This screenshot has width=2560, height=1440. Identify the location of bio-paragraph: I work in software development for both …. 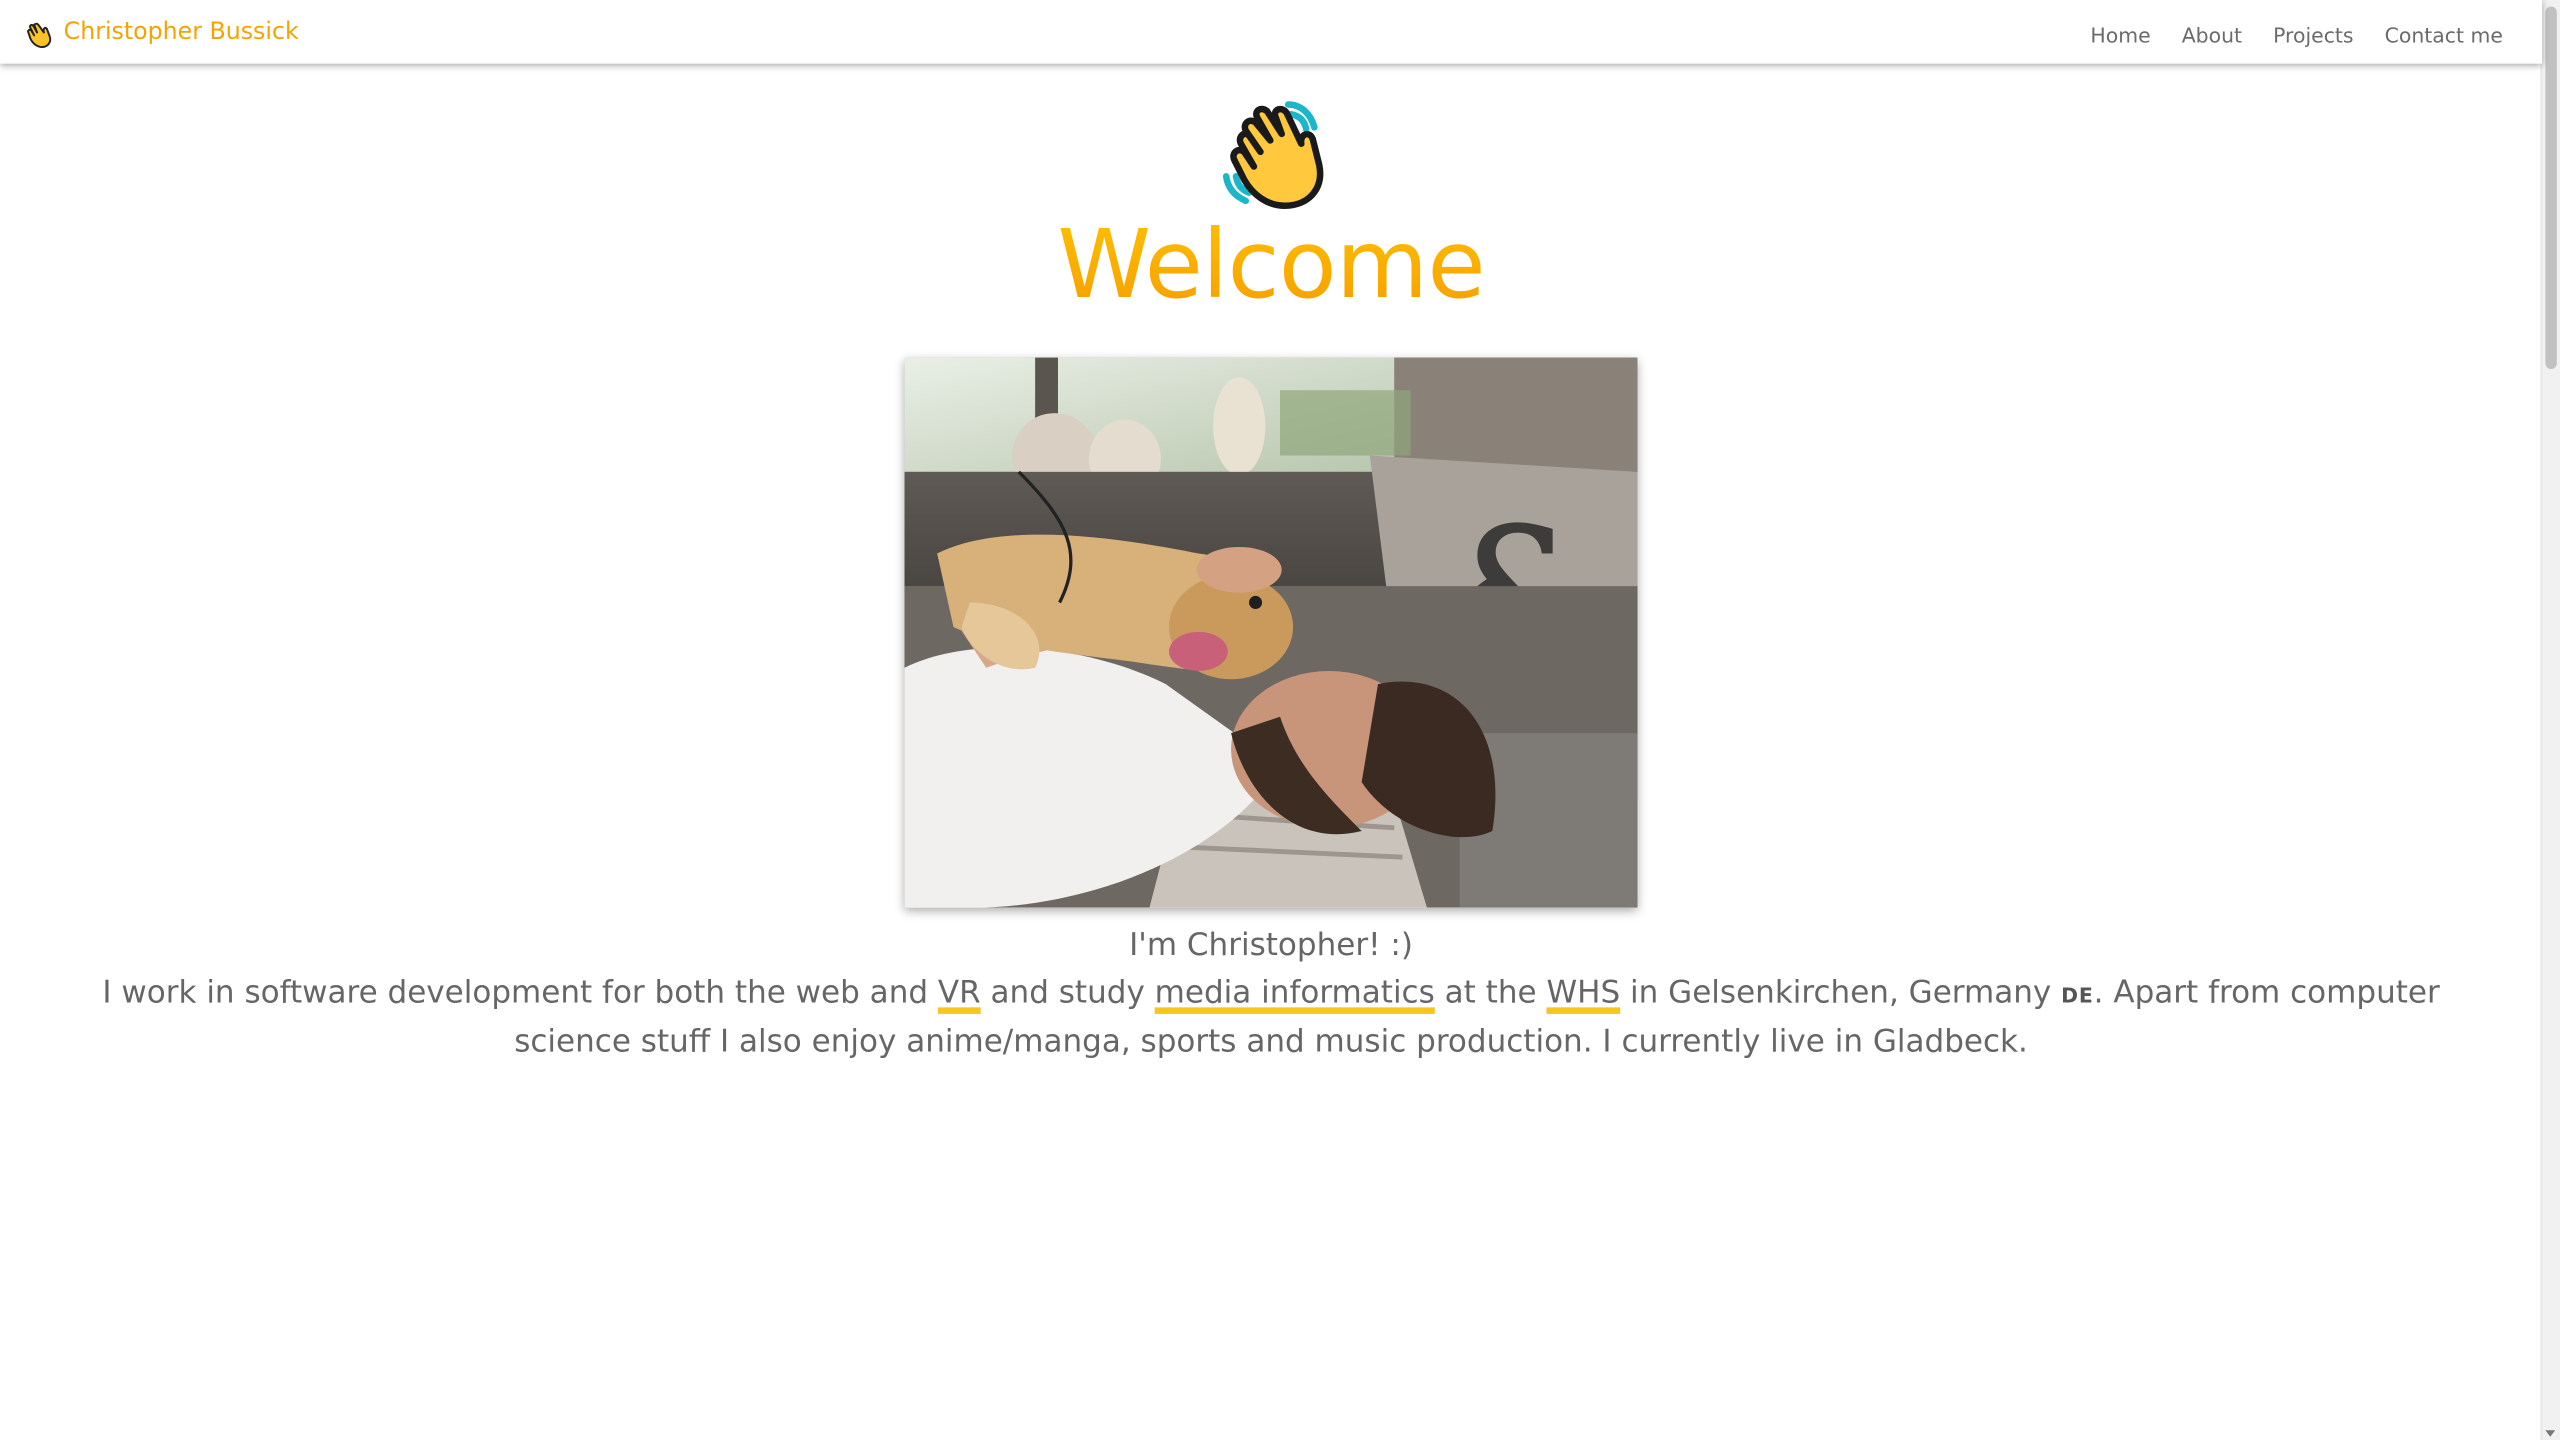
(1271, 1018).